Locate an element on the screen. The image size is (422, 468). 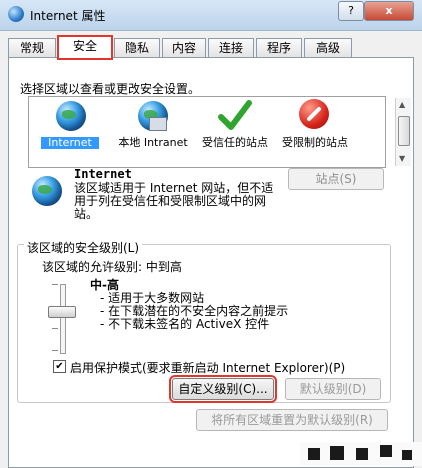
zone-internet: Internet is located at coordinates (71, 132).